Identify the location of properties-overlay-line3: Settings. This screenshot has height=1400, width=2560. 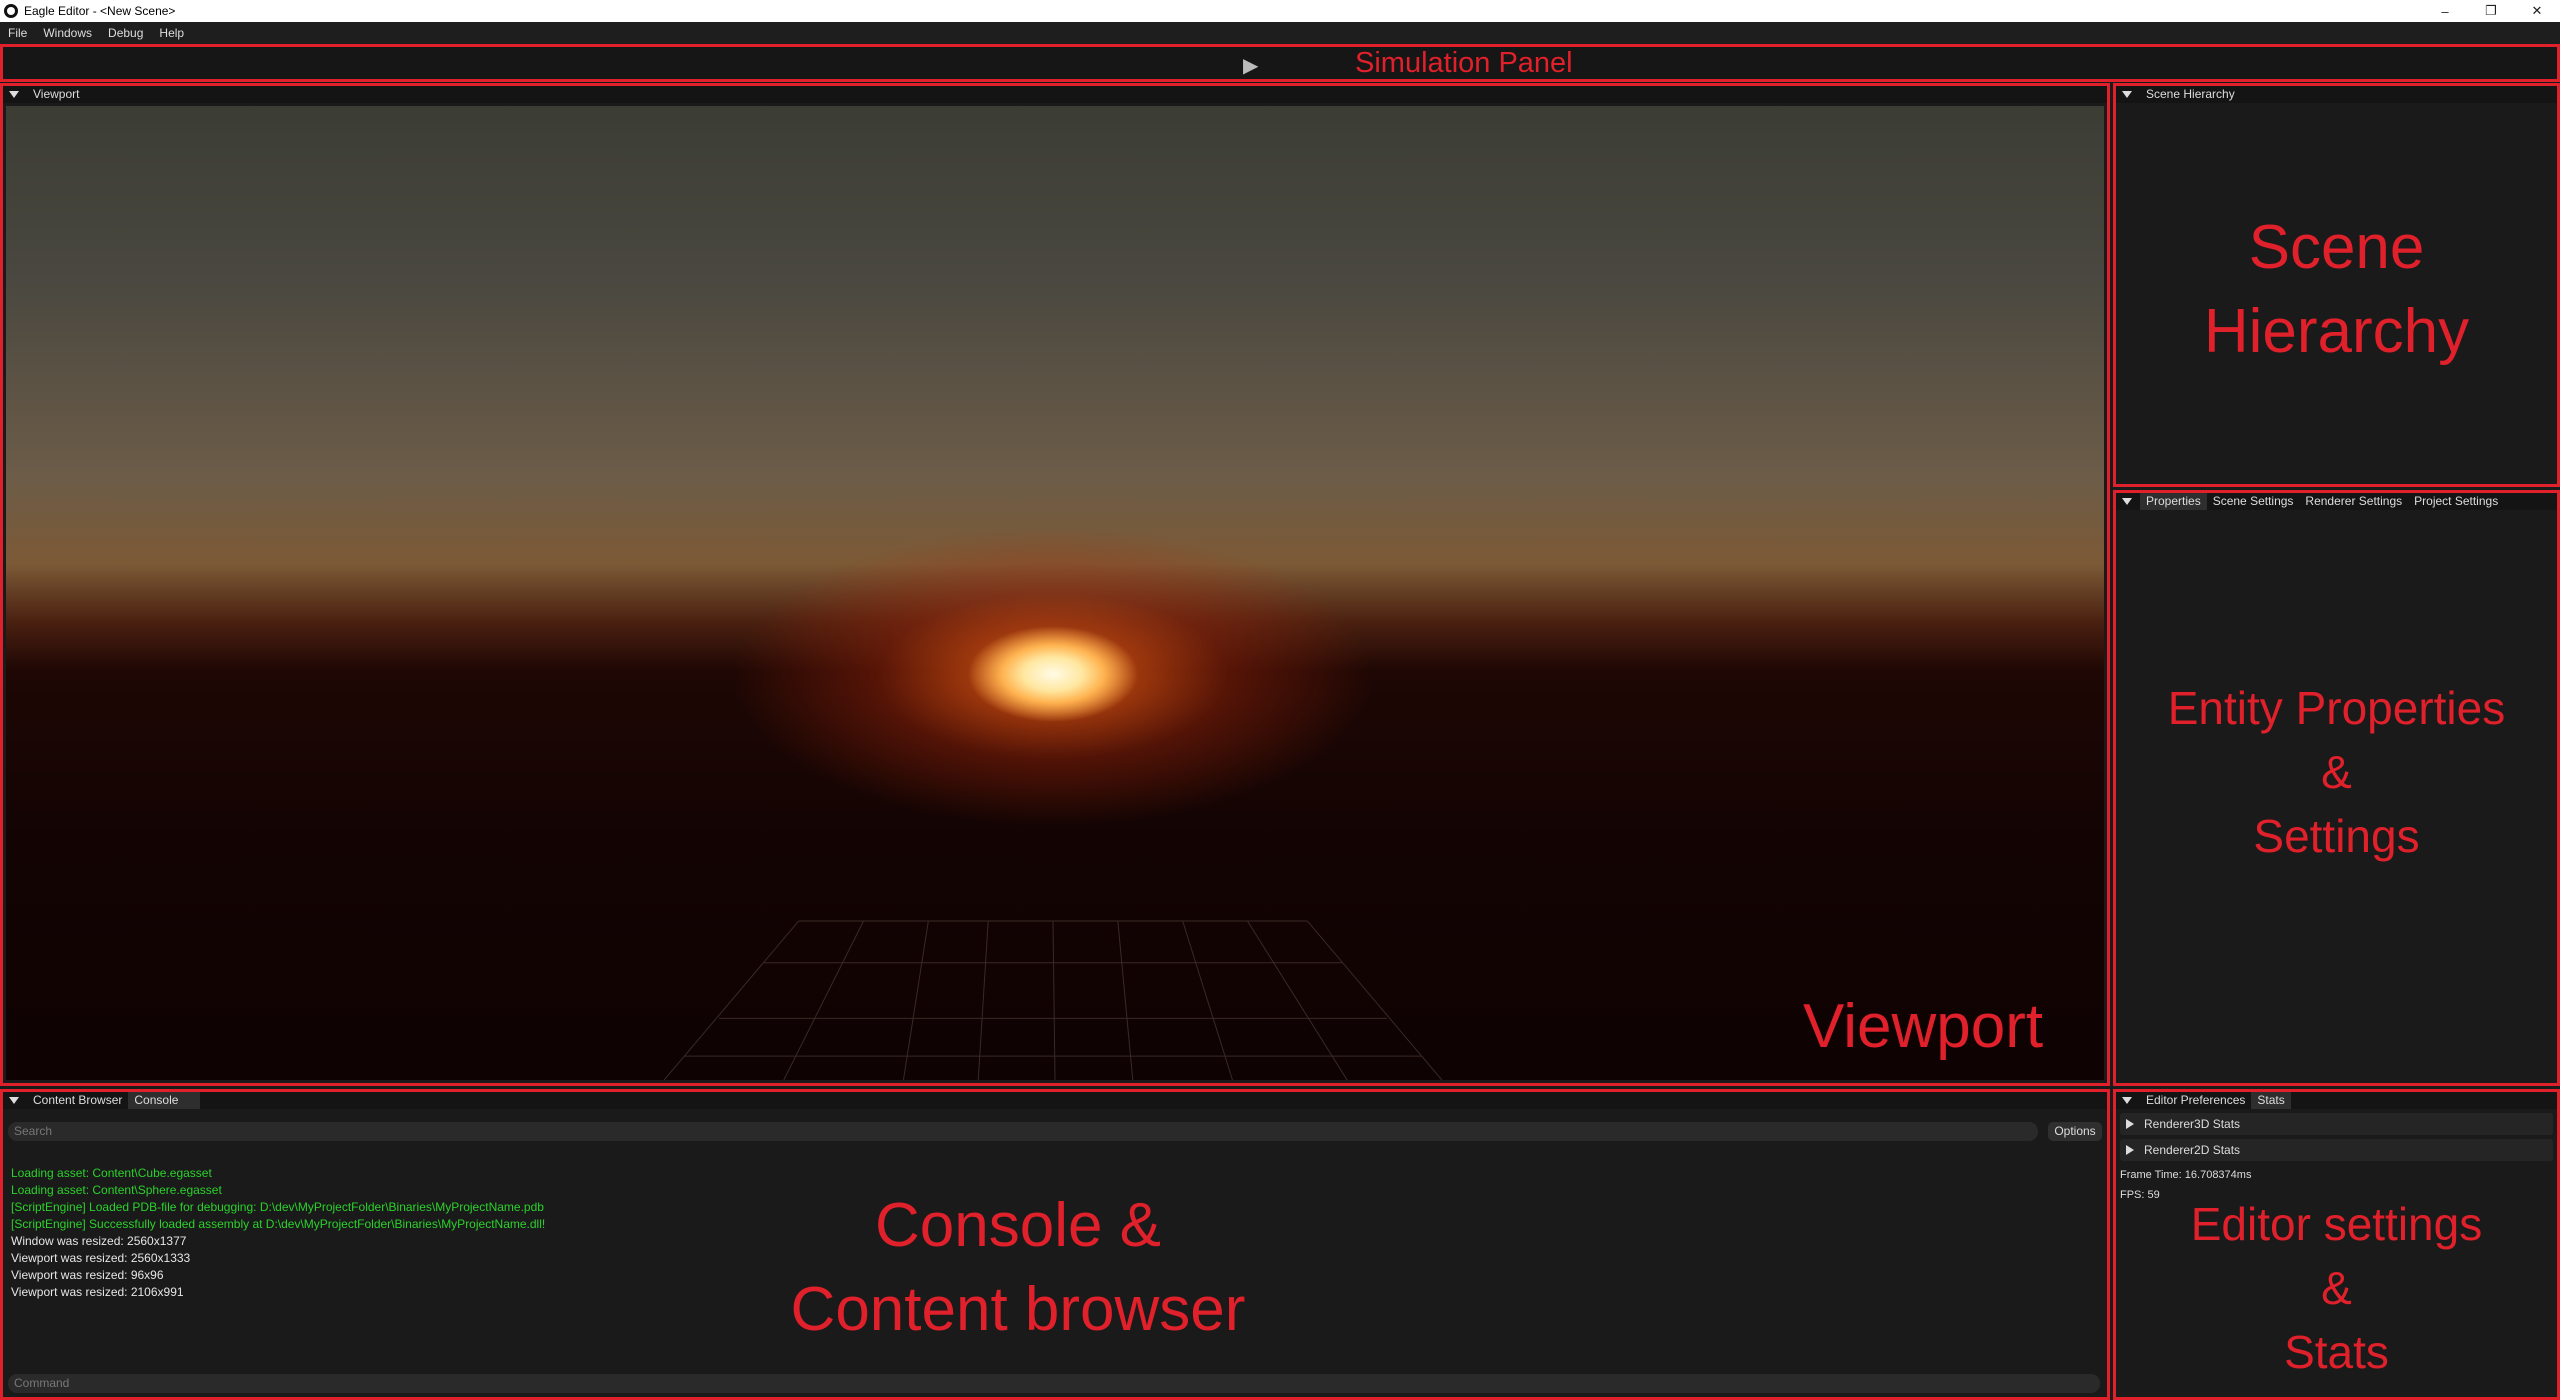
(2336, 836).